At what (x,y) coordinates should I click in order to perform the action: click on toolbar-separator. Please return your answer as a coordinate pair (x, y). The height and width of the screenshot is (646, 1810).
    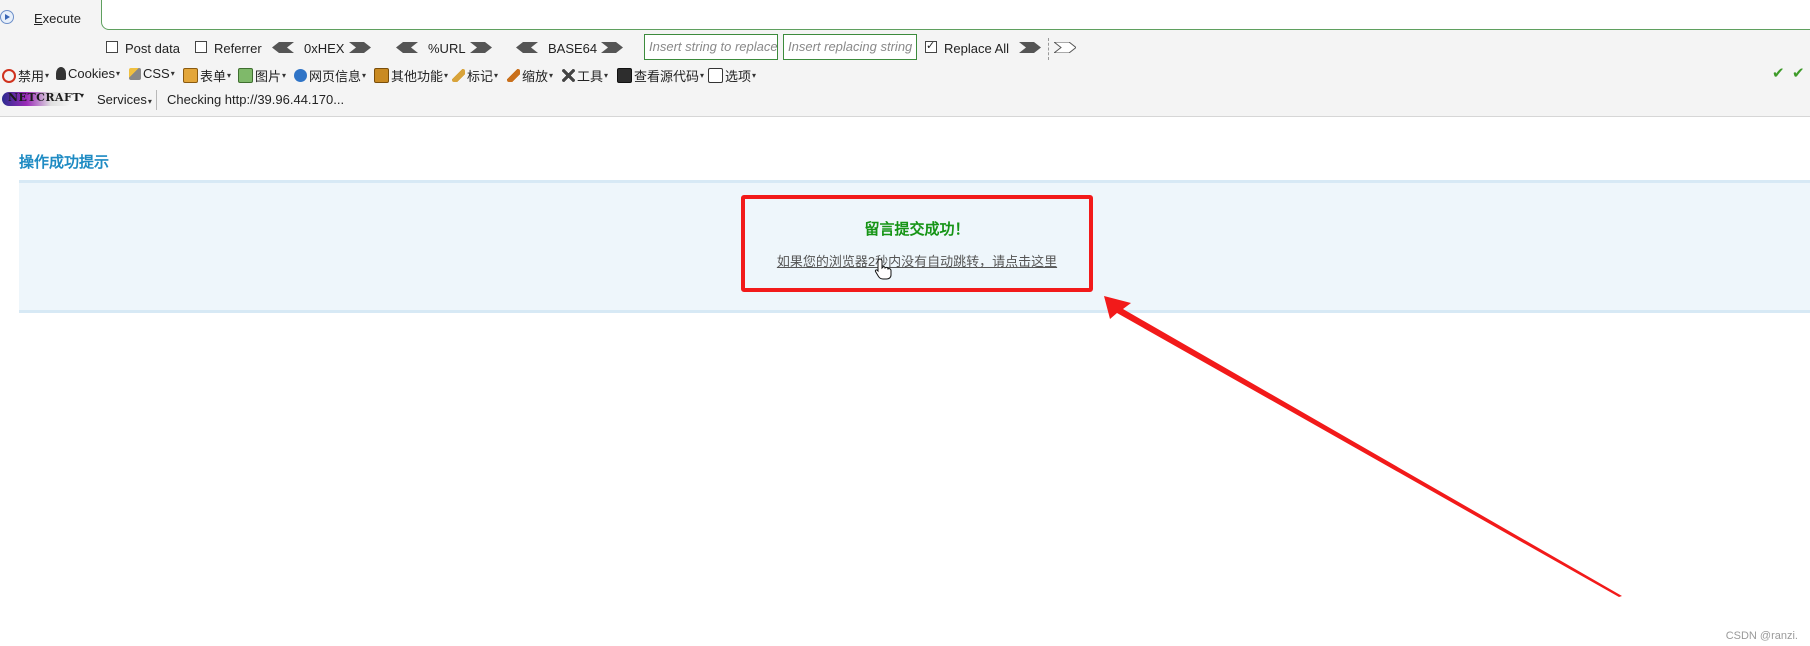
    Looking at the image, I should click on (156, 100).